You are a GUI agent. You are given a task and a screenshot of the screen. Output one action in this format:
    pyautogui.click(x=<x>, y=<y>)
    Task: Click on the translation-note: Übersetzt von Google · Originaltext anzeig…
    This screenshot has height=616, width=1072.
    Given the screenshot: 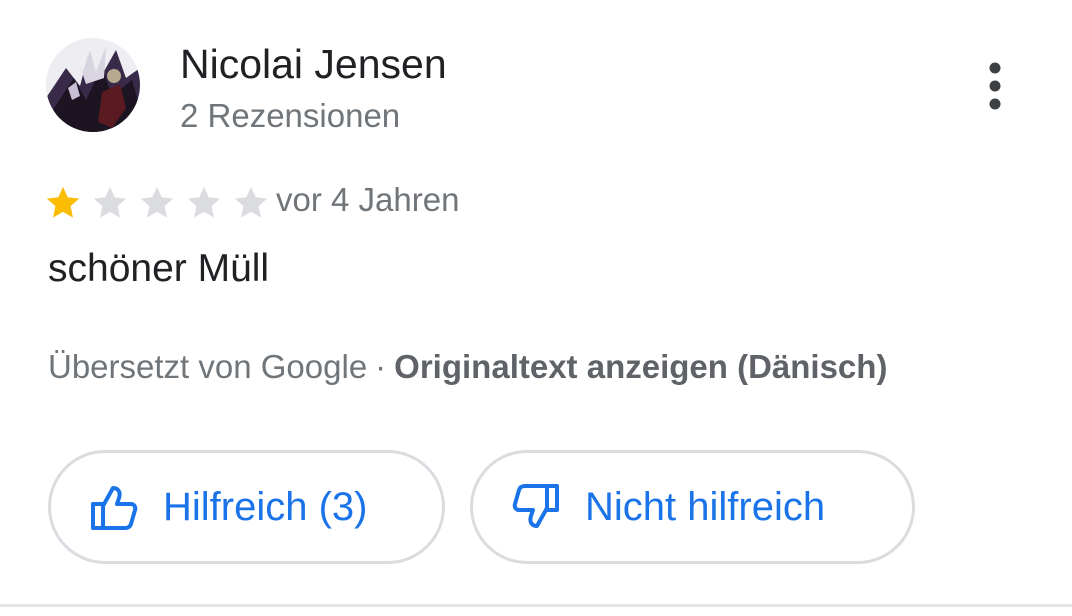 What is the action you would take?
    pyautogui.click(x=467, y=367)
    